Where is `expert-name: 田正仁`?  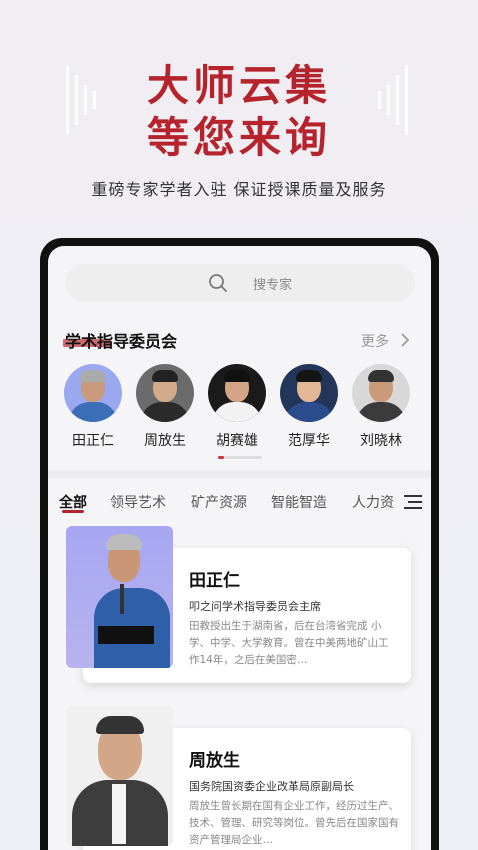 expert-name: 田正仁 is located at coordinates (93, 441).